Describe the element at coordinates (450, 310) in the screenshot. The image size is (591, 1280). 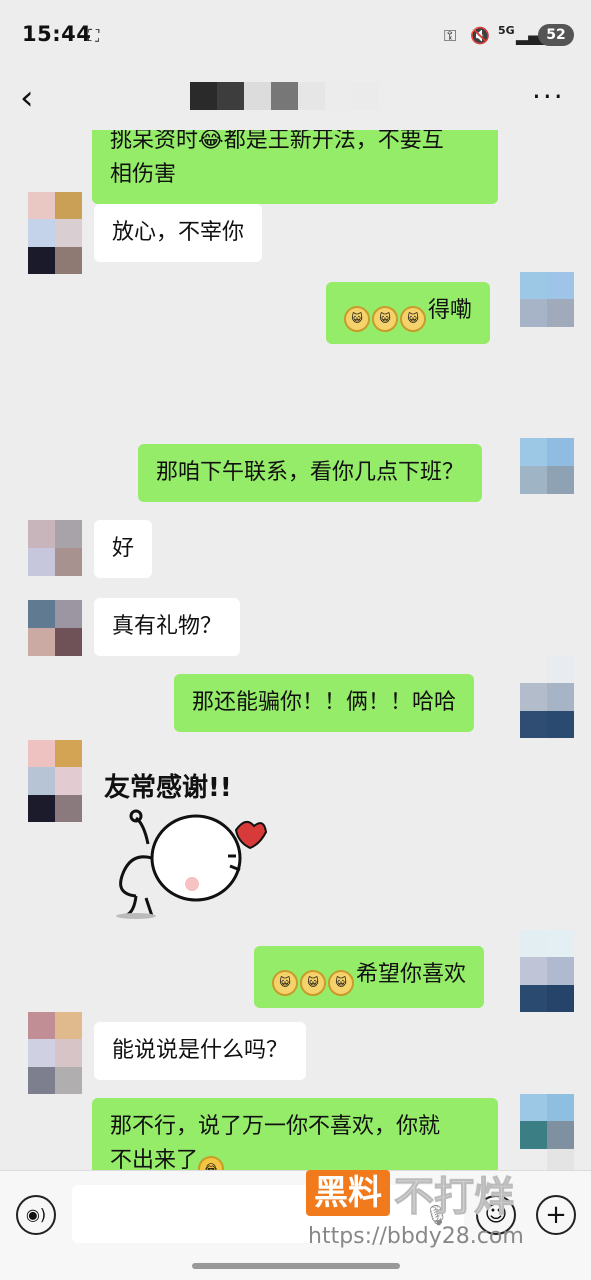
I see `message-text: 得嘞` at that location.